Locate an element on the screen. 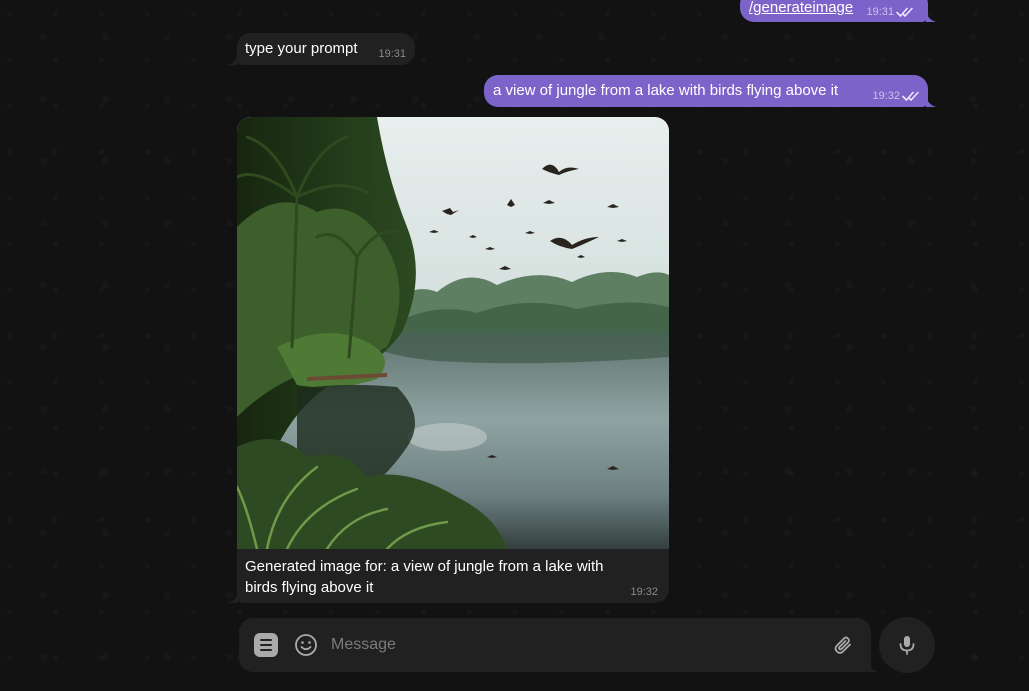 The width and height of the screenshot is (1029, 691). microphone-icon is located at coordinates (907, 645).